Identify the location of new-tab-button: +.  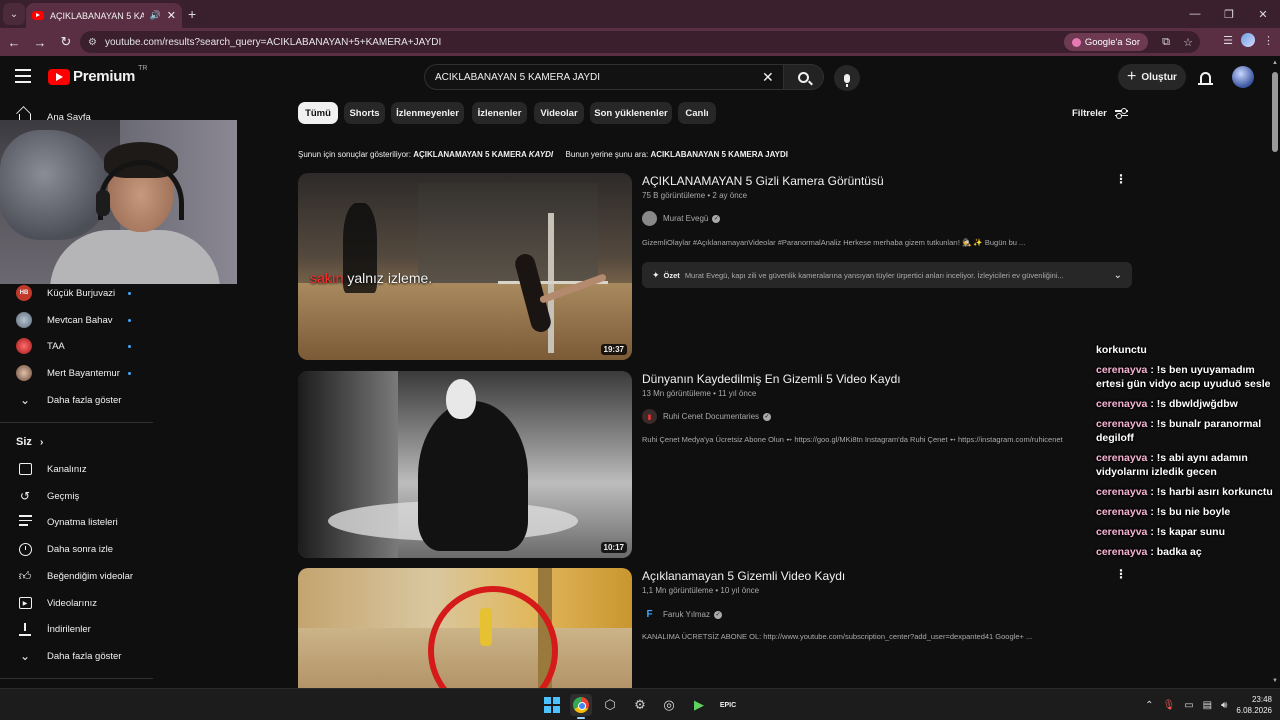
(192, 14).